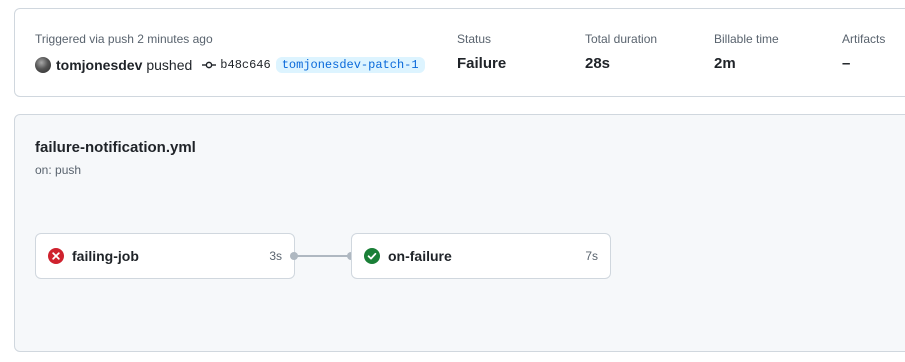 The image size is (905, 362). I want to click on stat-label: Status, so click(474, 39).